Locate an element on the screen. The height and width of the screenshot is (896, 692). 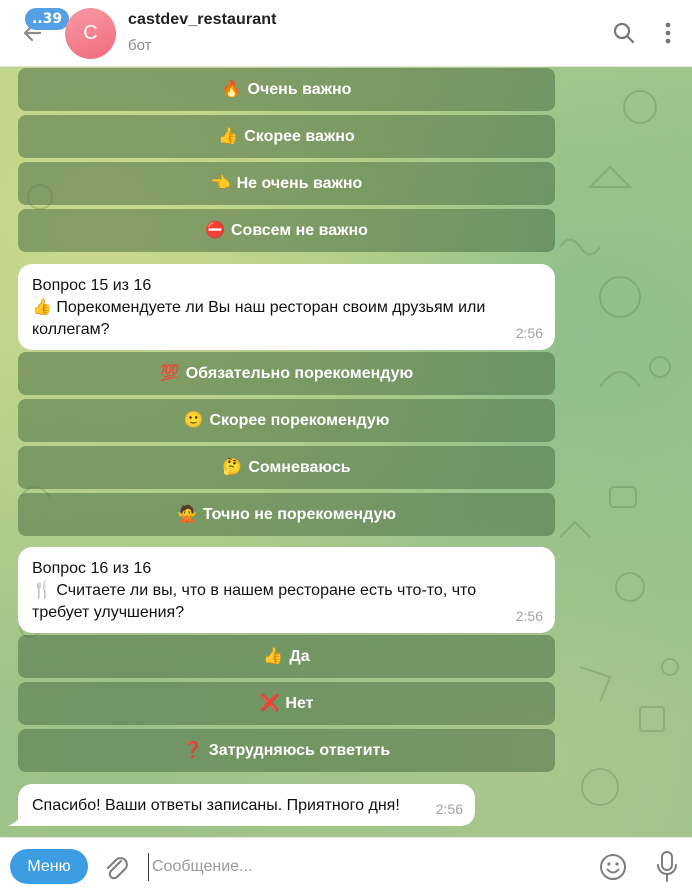
more-vertical-icon is located at coordinates (668, 33).